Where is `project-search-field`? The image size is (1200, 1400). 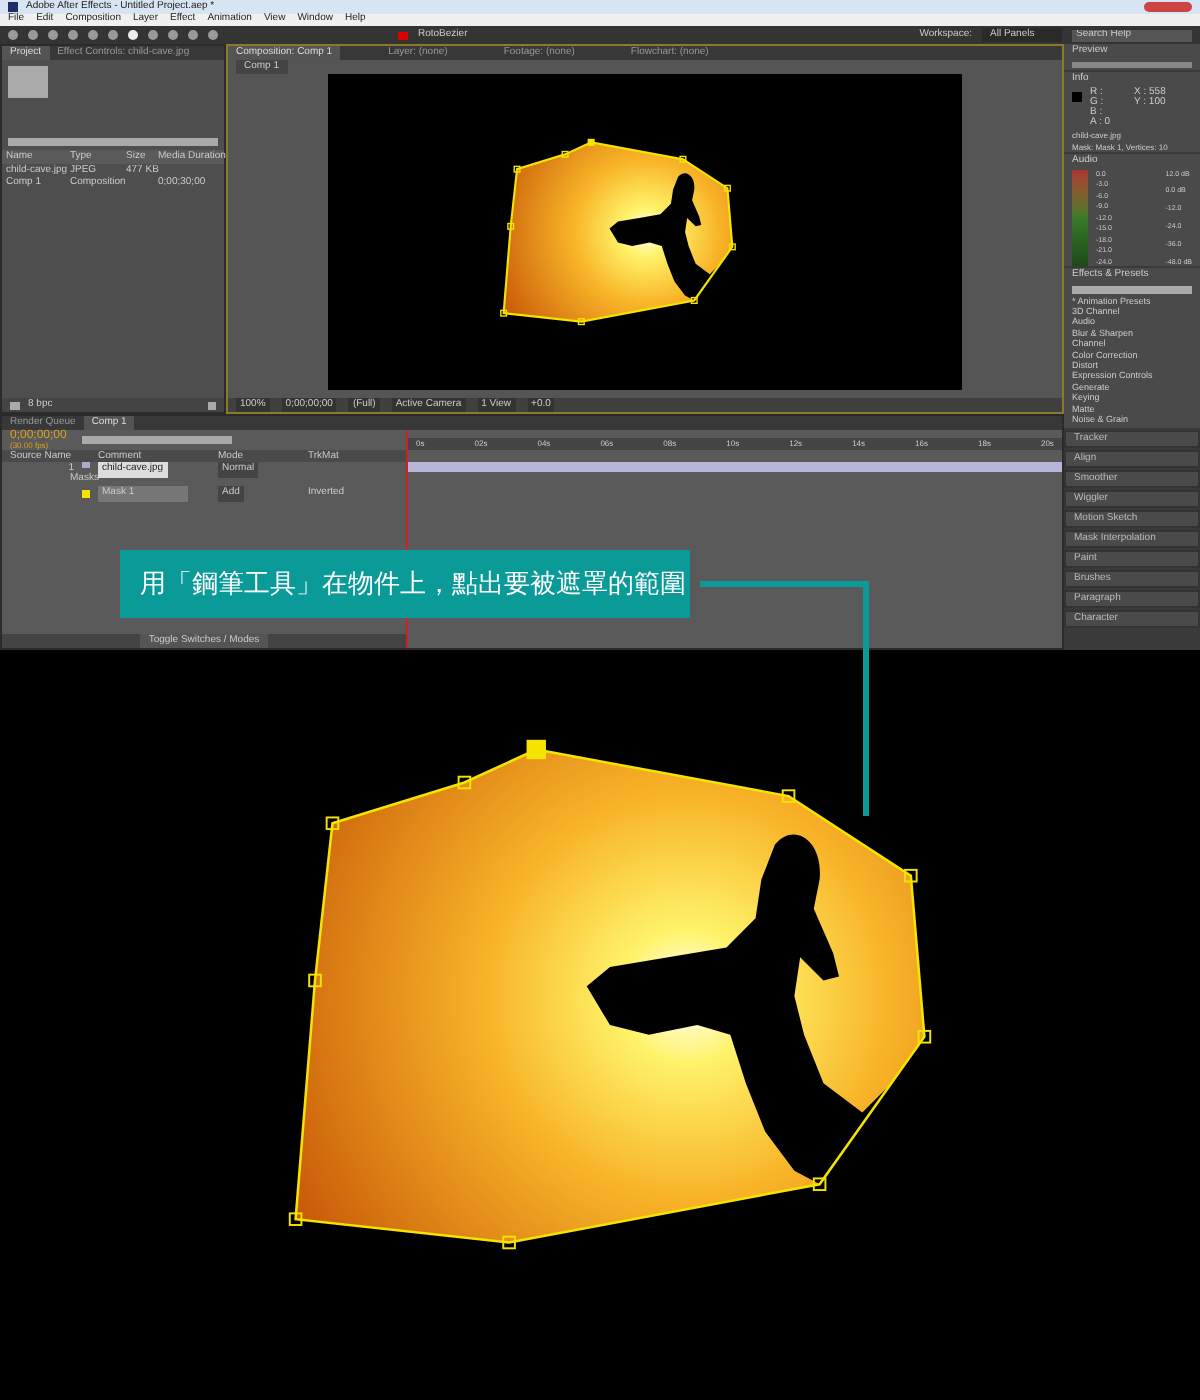
project-search-field is located at coordinates (113, 141).